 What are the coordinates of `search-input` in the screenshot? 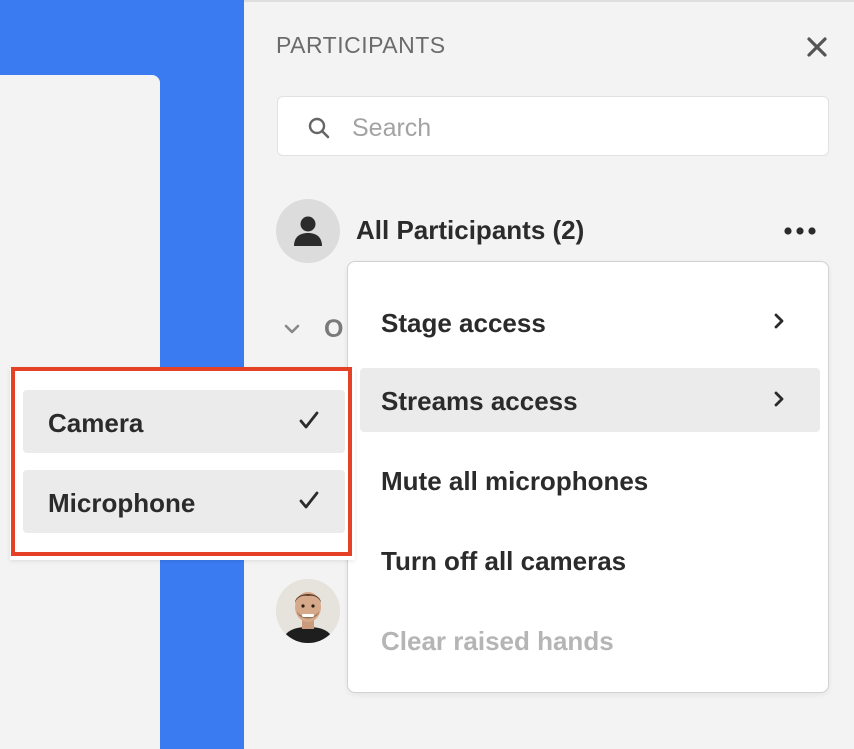 It's located at (582, 128).